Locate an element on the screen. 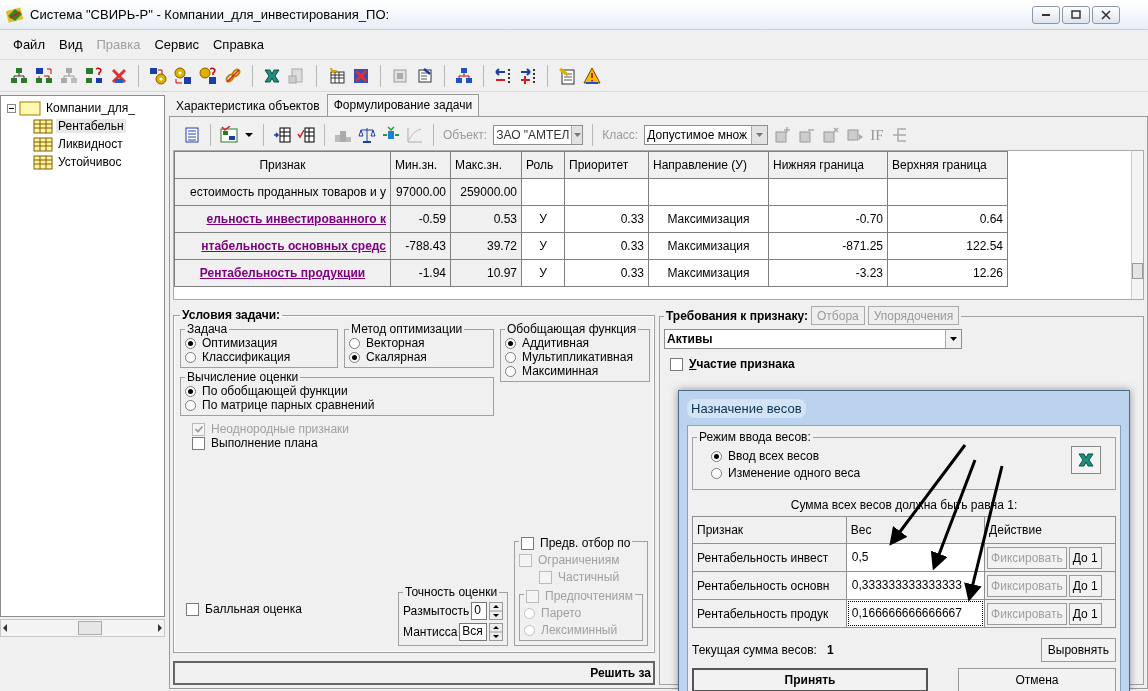 The height and width of the screenshot is (691, 1148). tree-item: Рентабельн is located at coordinates (91, 126).